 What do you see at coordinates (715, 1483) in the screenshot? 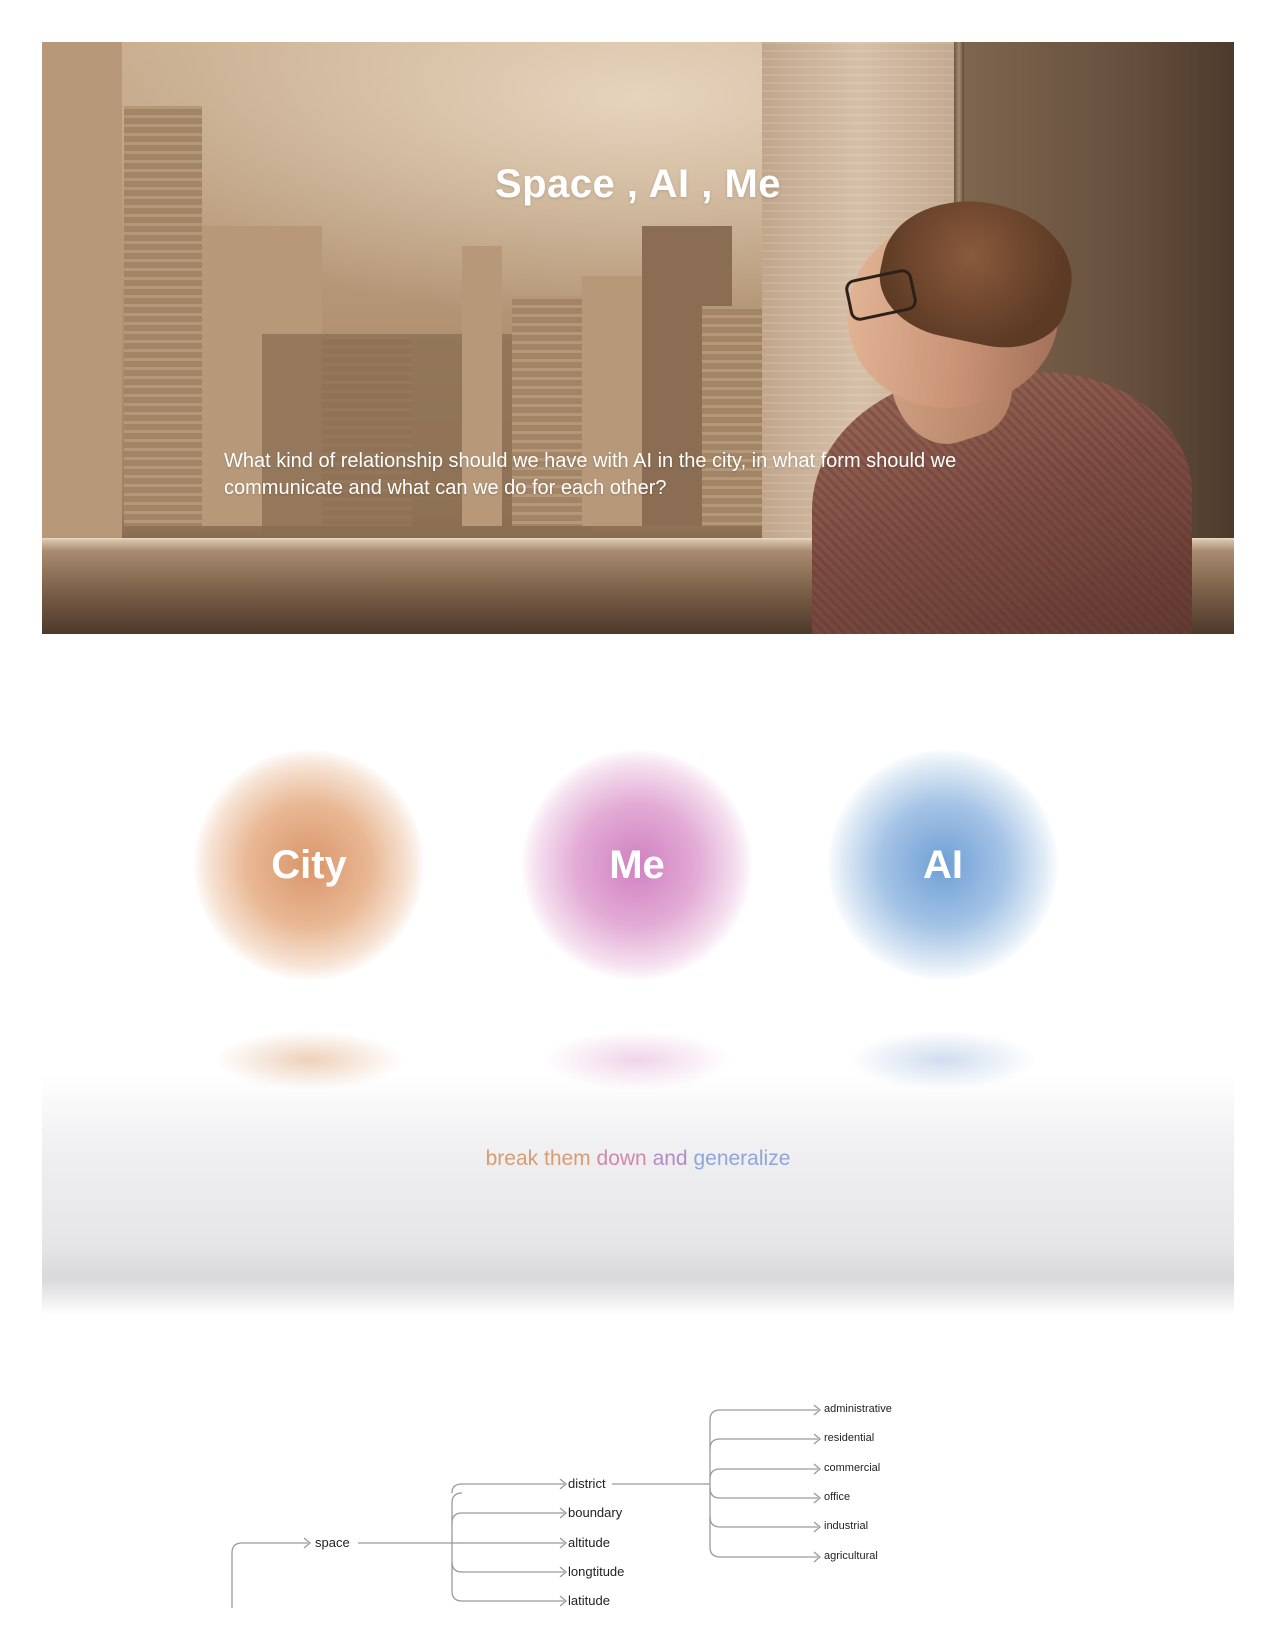
I see `connector-district-trunk` at bounding box center [715, 1483].